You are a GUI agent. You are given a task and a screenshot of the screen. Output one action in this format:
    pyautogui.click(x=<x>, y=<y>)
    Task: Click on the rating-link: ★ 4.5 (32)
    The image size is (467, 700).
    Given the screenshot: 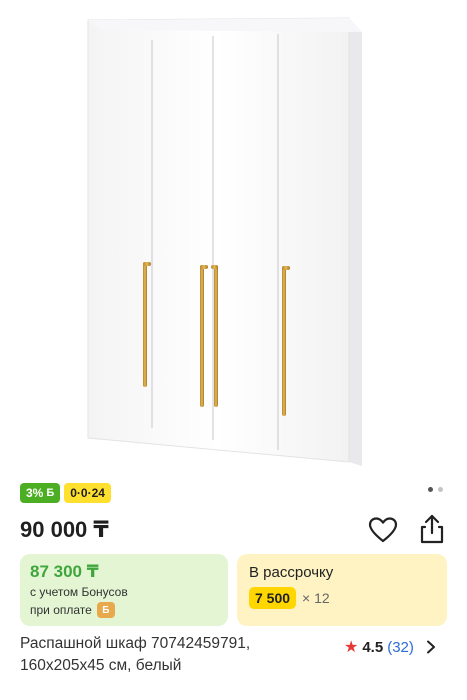 What is the action you would take?
    pyautogui.click(x=390, y=647)
    